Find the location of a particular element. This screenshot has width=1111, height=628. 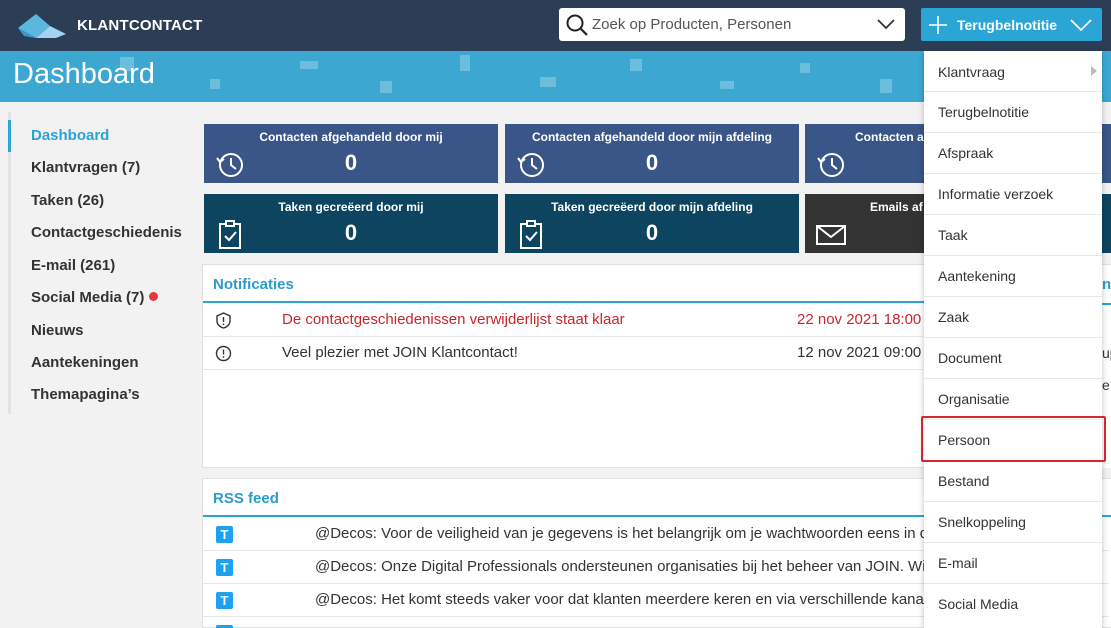

sidebar-item-contactgeschiedenis: Contactgeschiedenis is located at coordinates (100, 233).